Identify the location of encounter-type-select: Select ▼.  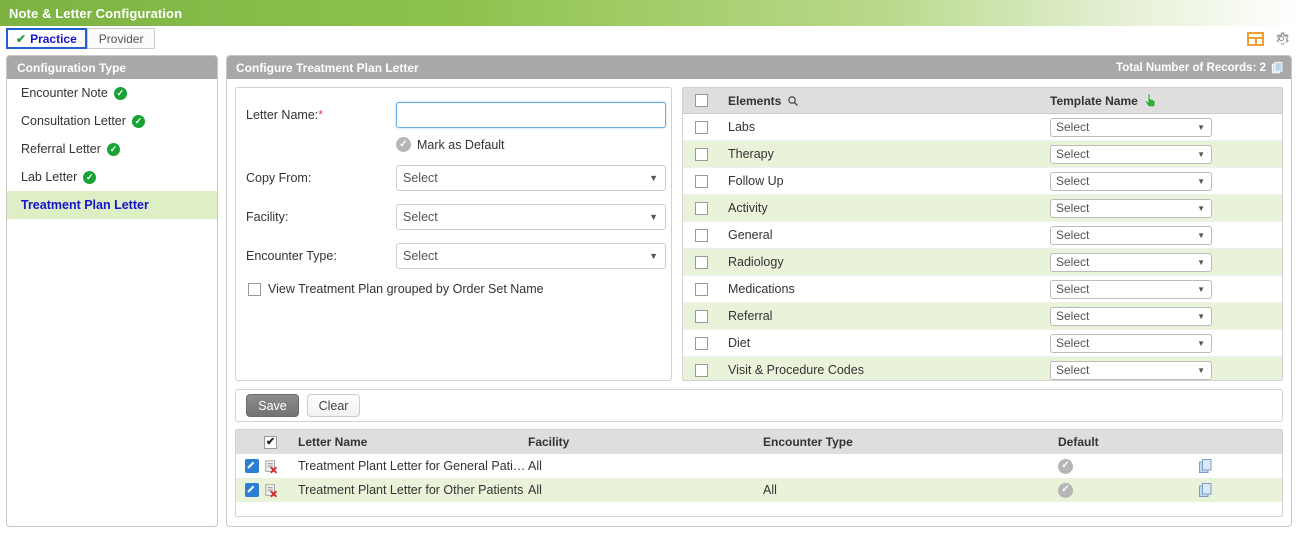
(531, 256).